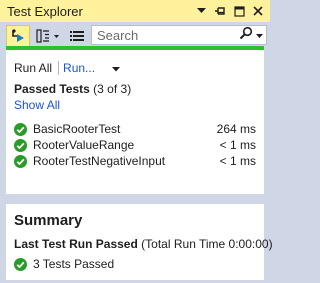 This screenshot has height=283, width=320. What do you see at coordinates (207, 244) in the screenshot?
I see `total-run-time: (Total Run Time 0:00:00)` at bounding box center [207, 244].